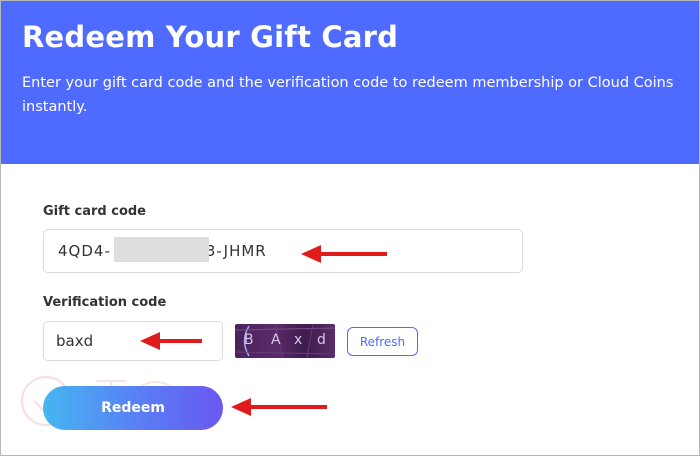 The width and height of the screenshot is (700, 456). I want to click on captcha-char-3: x, so click(298, 340).